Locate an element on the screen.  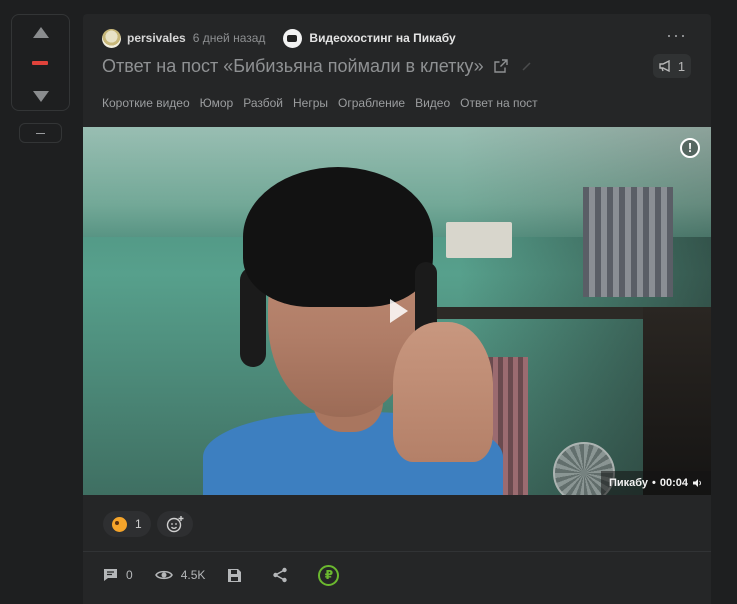
play-icon is located at coordinates (399, 311).